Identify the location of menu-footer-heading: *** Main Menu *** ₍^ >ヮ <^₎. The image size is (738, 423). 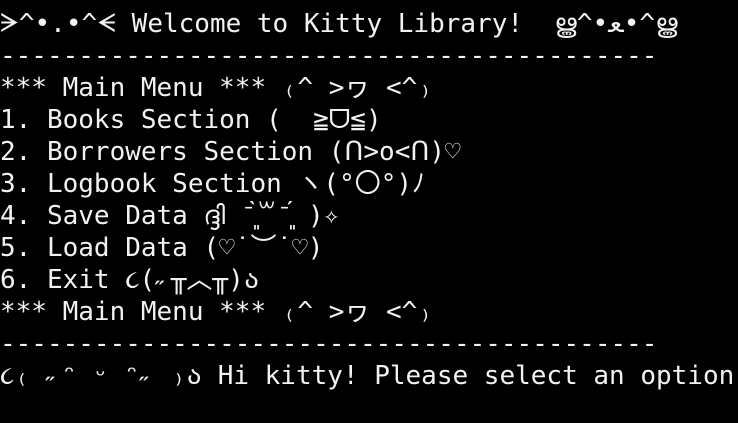
(216, 312).